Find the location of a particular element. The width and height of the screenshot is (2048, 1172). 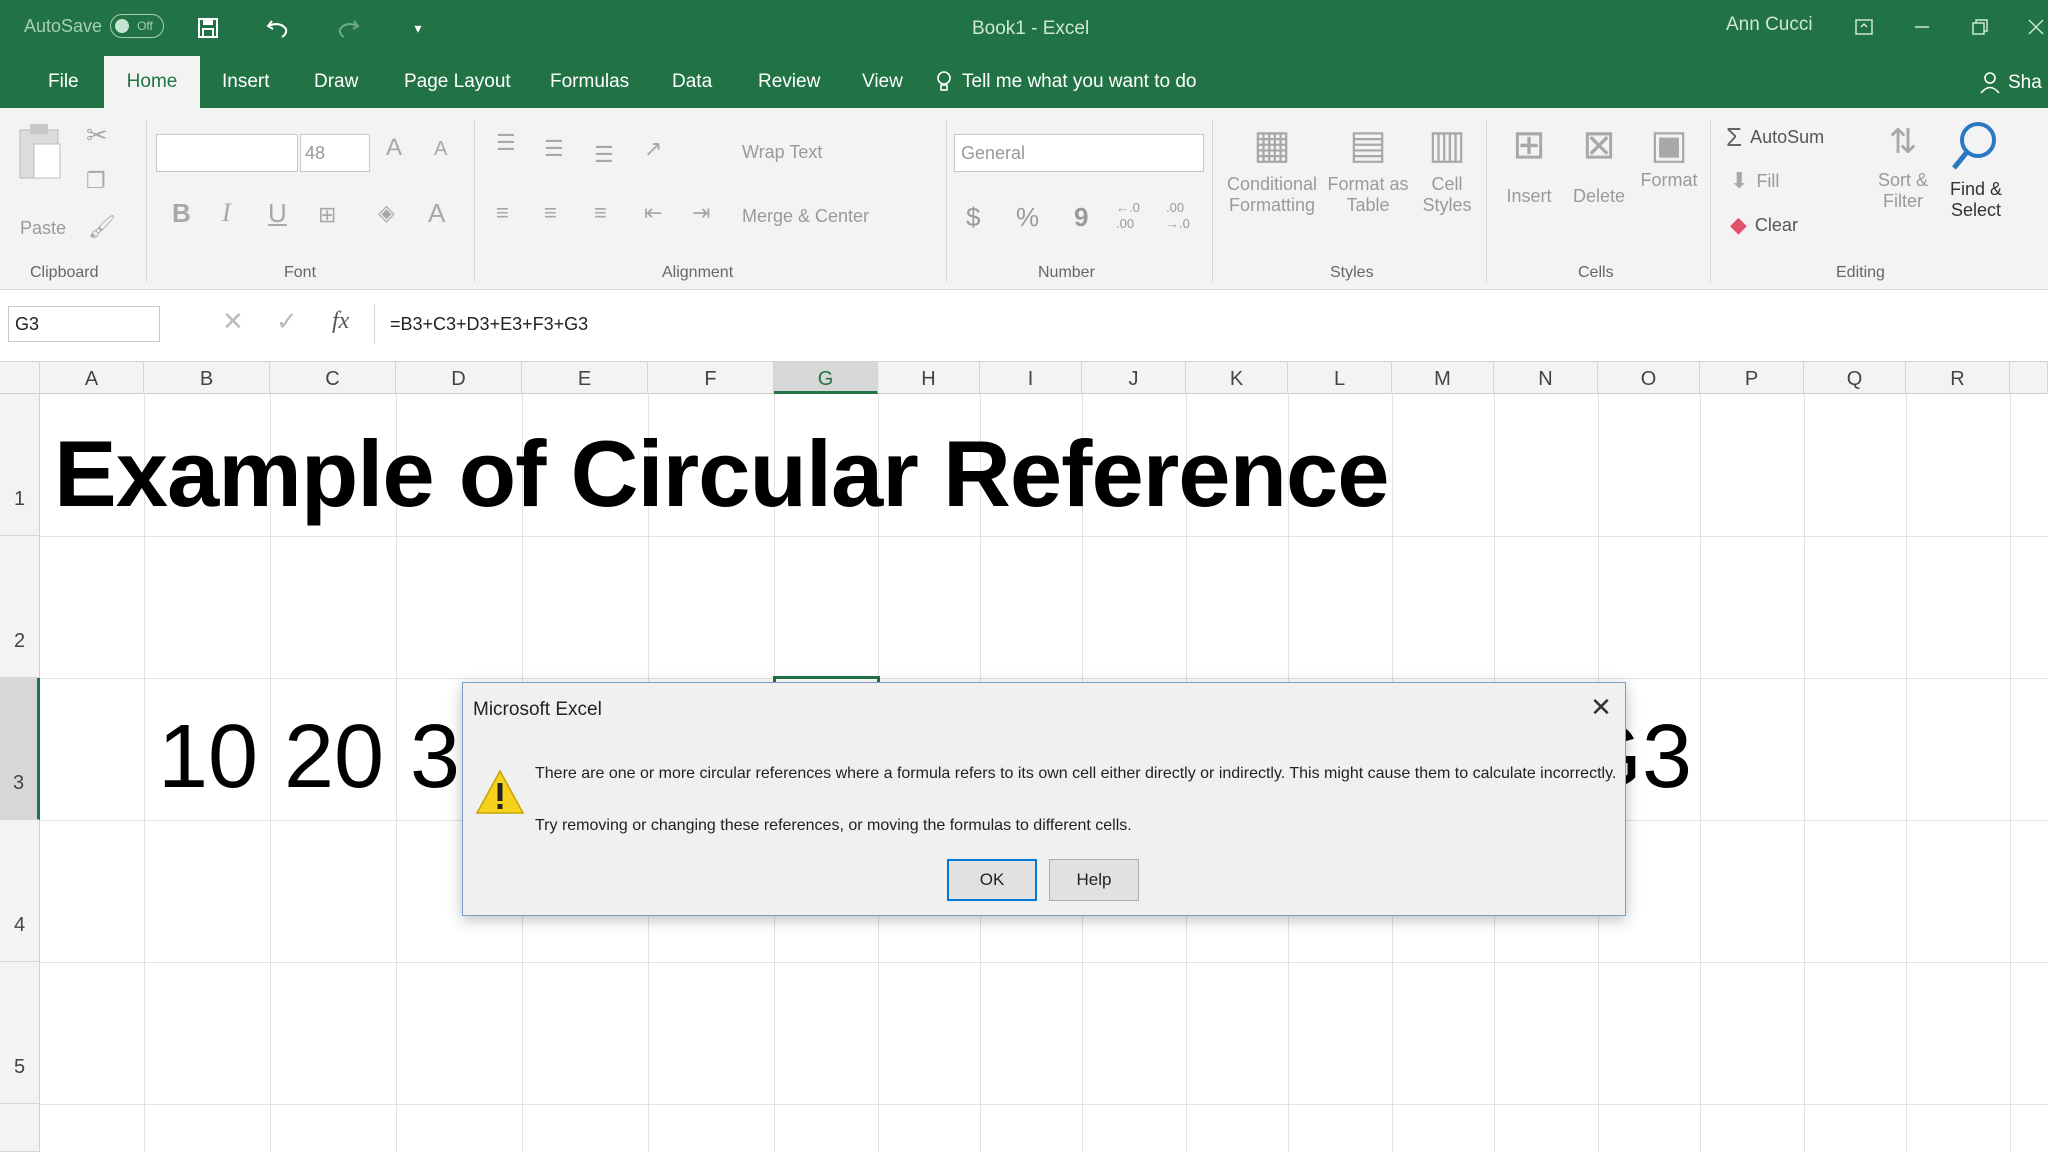

tab-view: View is located at coordinates (882, 82).